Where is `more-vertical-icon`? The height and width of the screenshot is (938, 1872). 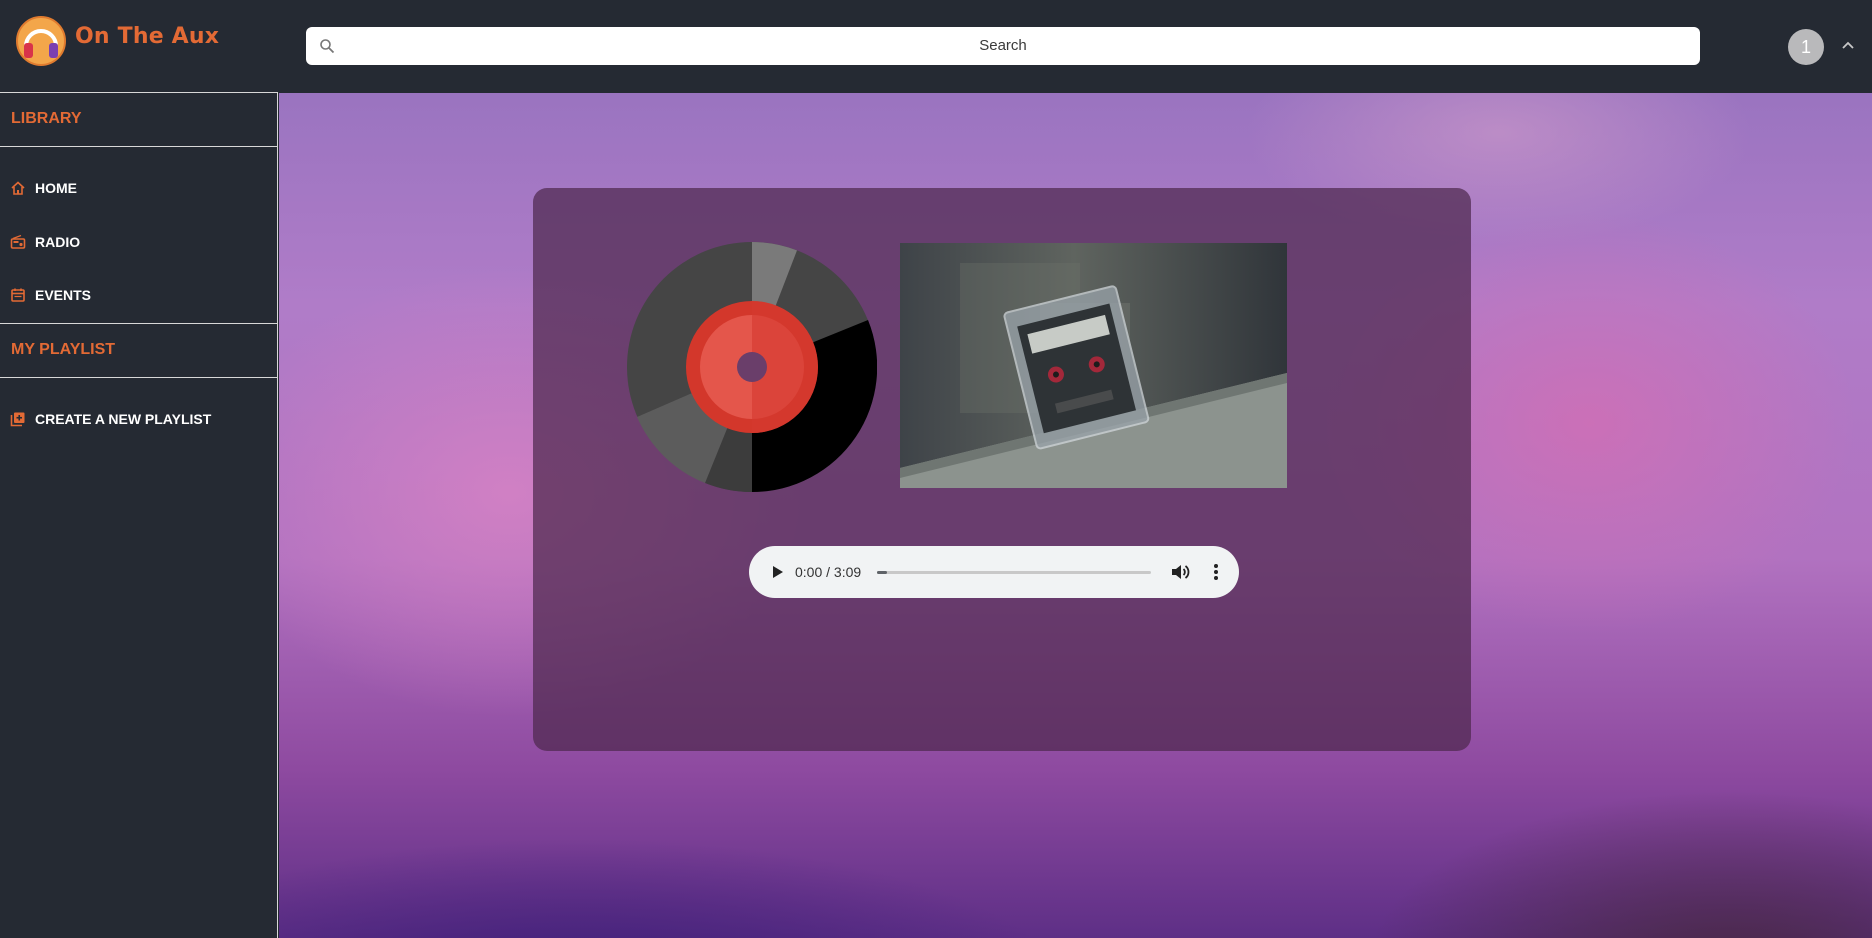 more-vertical-icon is located at coordinates (1216, 572).